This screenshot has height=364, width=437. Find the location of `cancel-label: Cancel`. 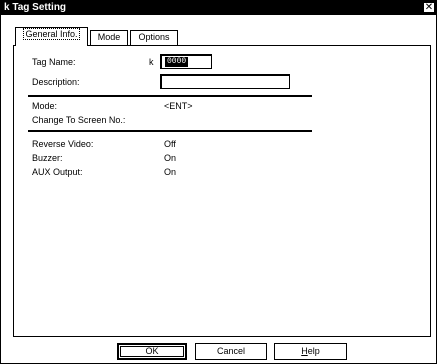

cancel-label: Cancel is located at coordinates (230, 351).